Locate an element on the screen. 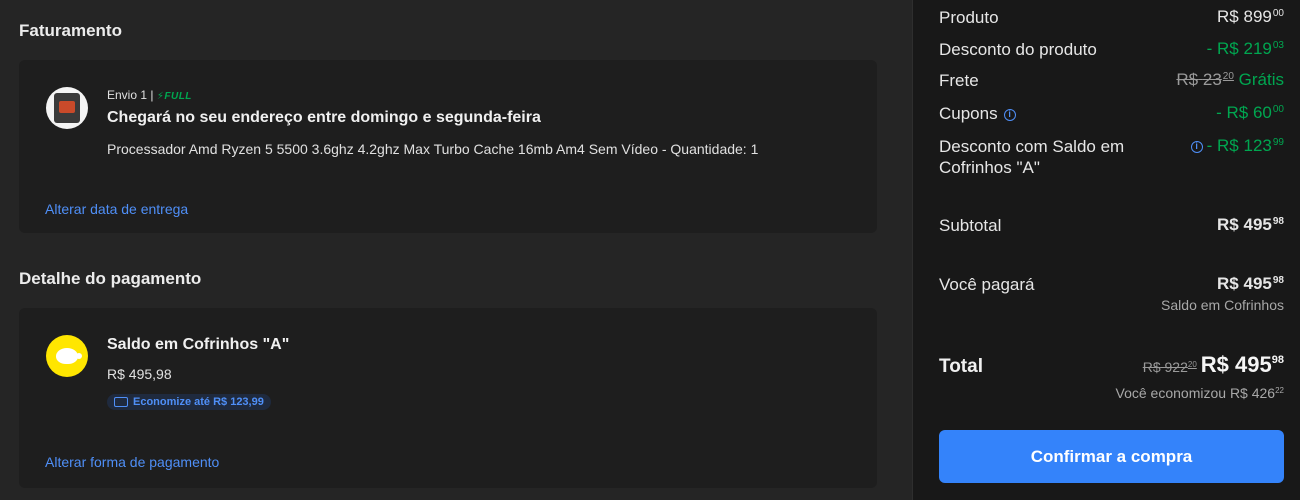 This screenshot has width=1300, height=500. coupons-value: - R$ 6000 is located at coordinates (1250, 112).